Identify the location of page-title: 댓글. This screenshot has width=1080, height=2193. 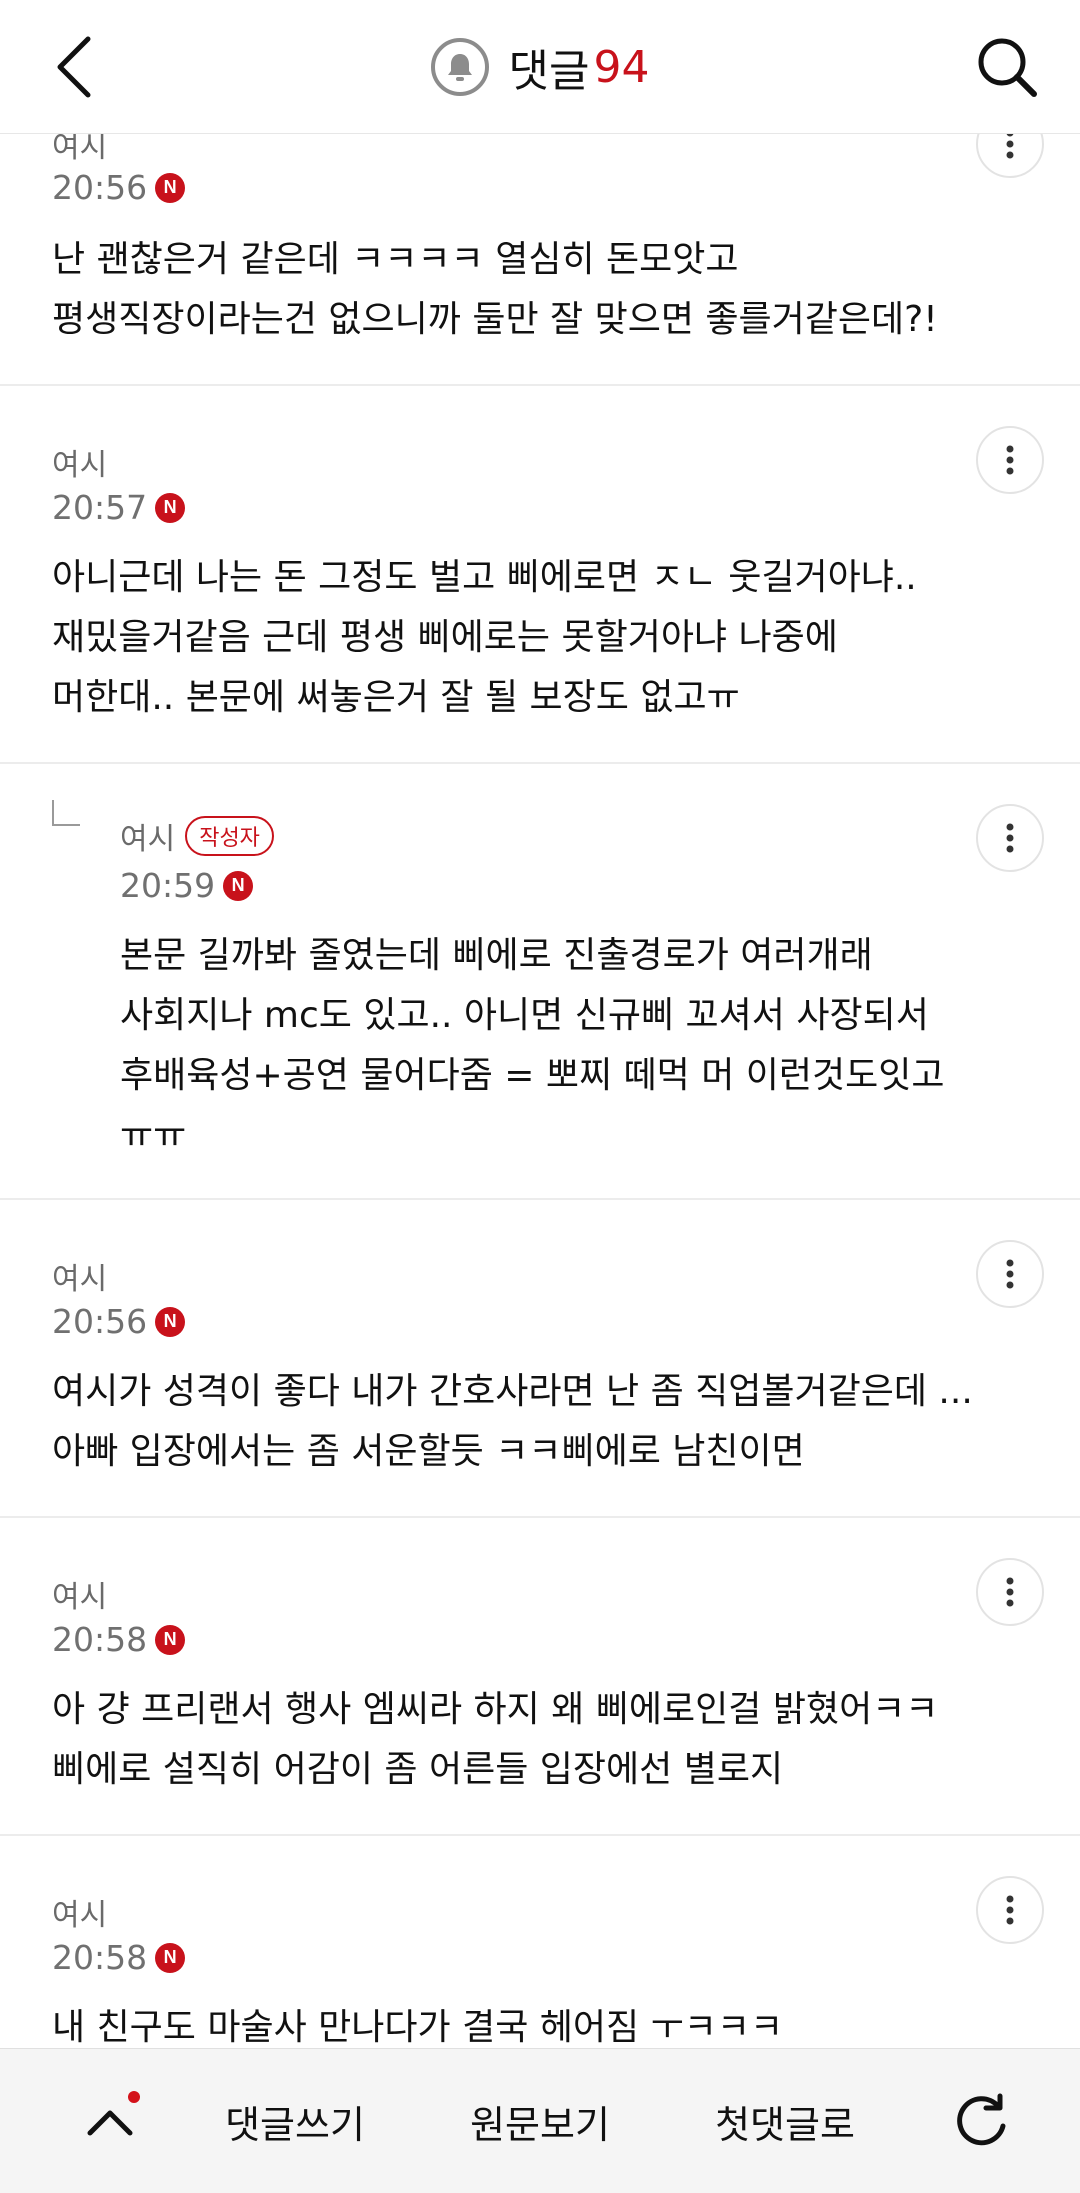
(549, 71).